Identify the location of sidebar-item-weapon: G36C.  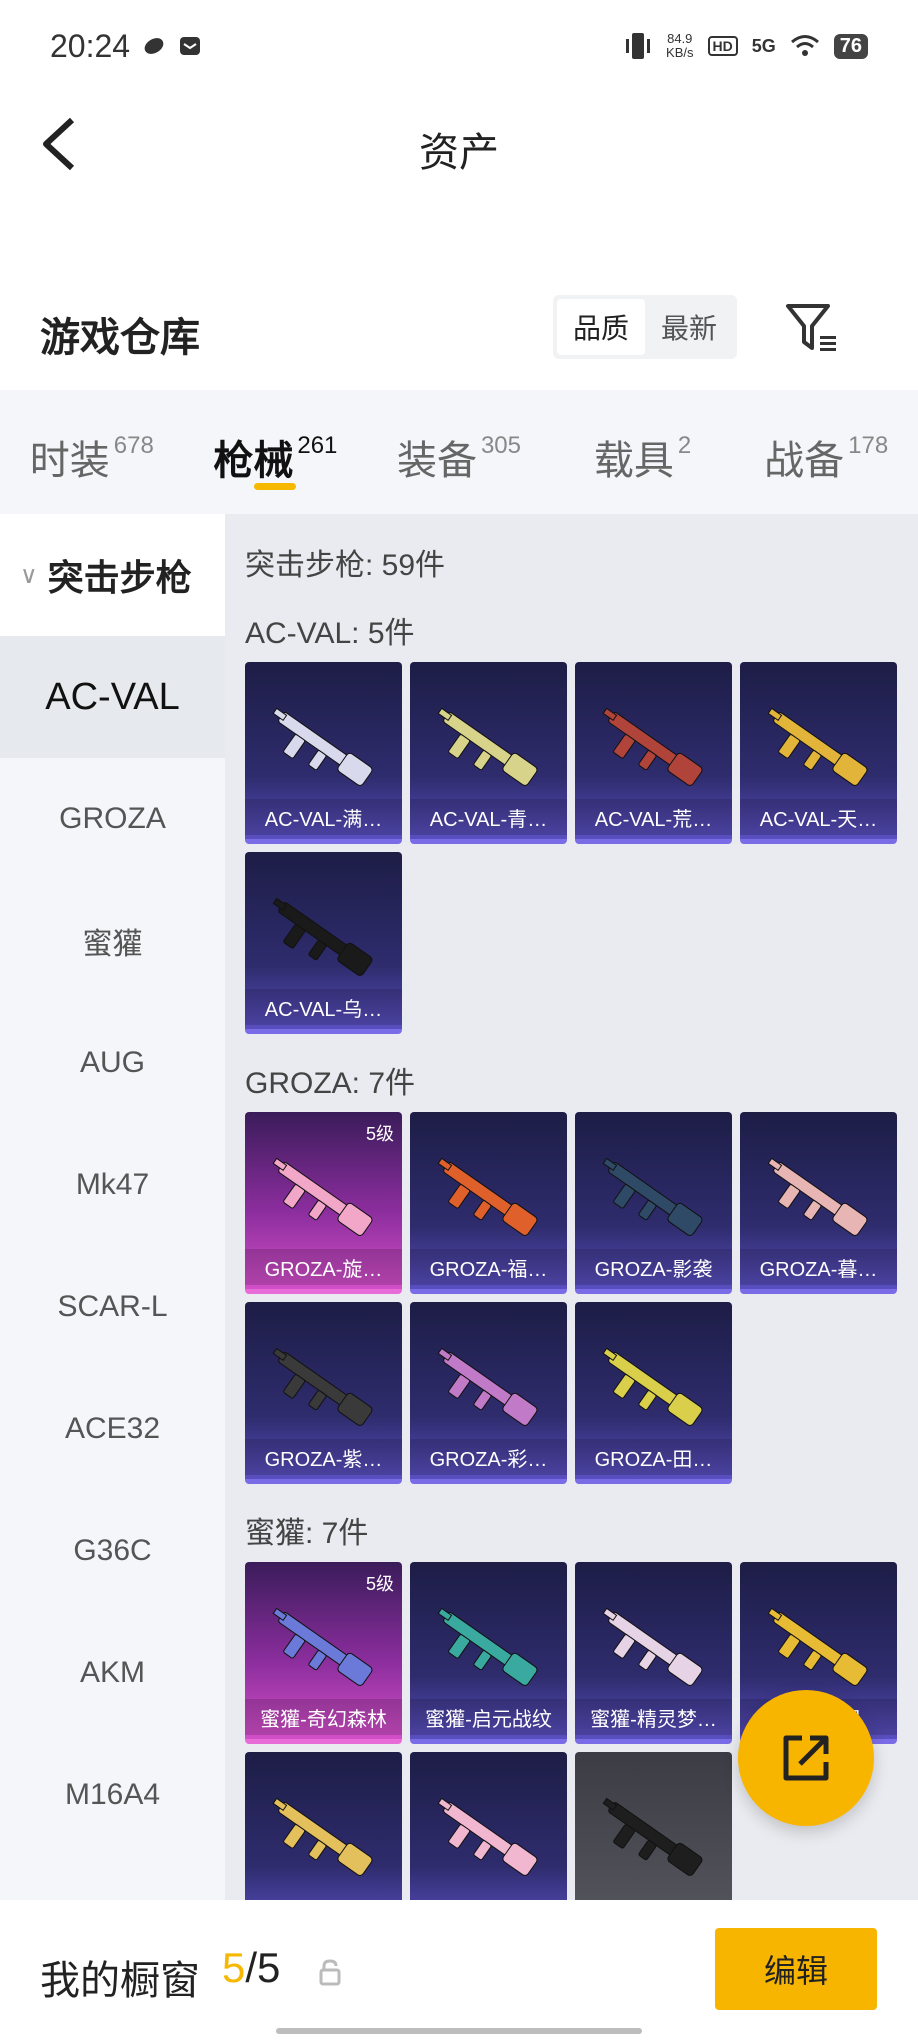
(112, 1551).